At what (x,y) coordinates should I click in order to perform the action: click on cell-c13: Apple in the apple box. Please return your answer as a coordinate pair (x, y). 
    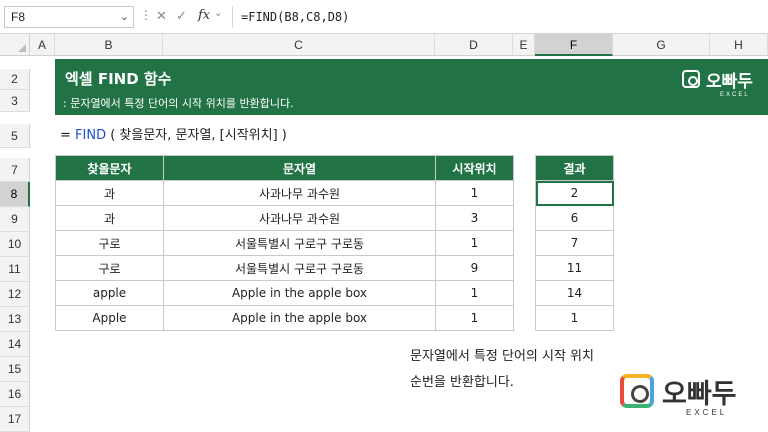
    Looking at the image, I should click on (299, 318).